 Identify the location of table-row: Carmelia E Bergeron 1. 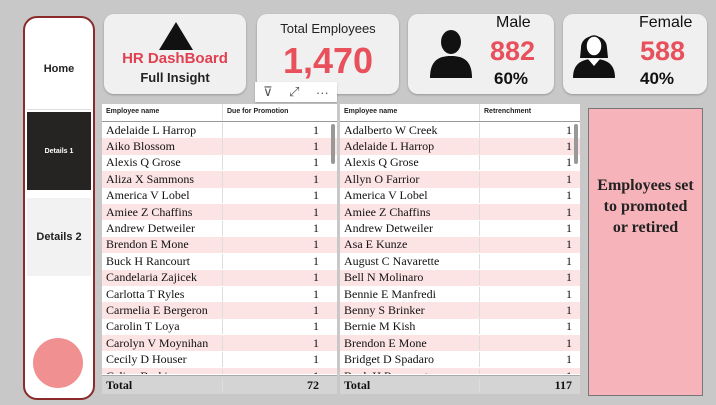
(219, 310).